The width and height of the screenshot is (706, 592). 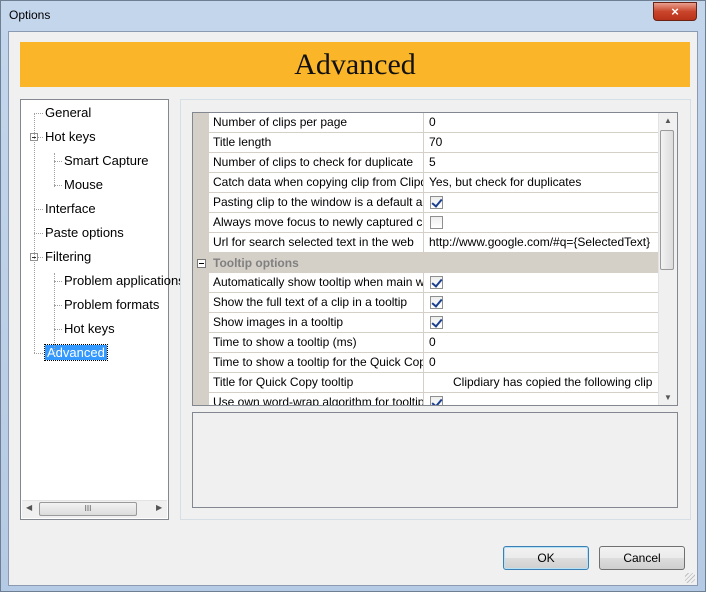 I want to click on scroll-thumb: III, so click(x=88, y=509).